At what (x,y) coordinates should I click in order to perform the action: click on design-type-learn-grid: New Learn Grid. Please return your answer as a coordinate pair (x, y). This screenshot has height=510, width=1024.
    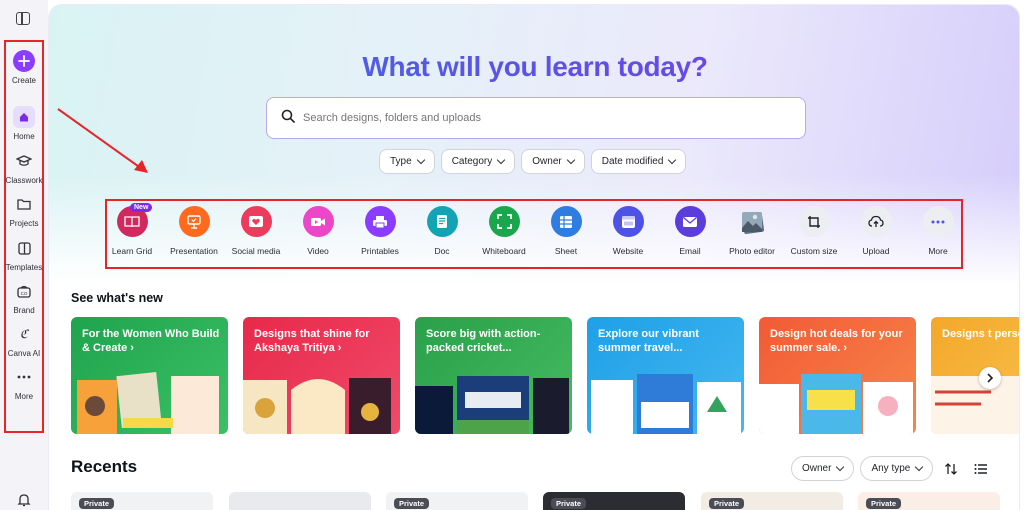
    Looking at the image, I should click on (132, 229).